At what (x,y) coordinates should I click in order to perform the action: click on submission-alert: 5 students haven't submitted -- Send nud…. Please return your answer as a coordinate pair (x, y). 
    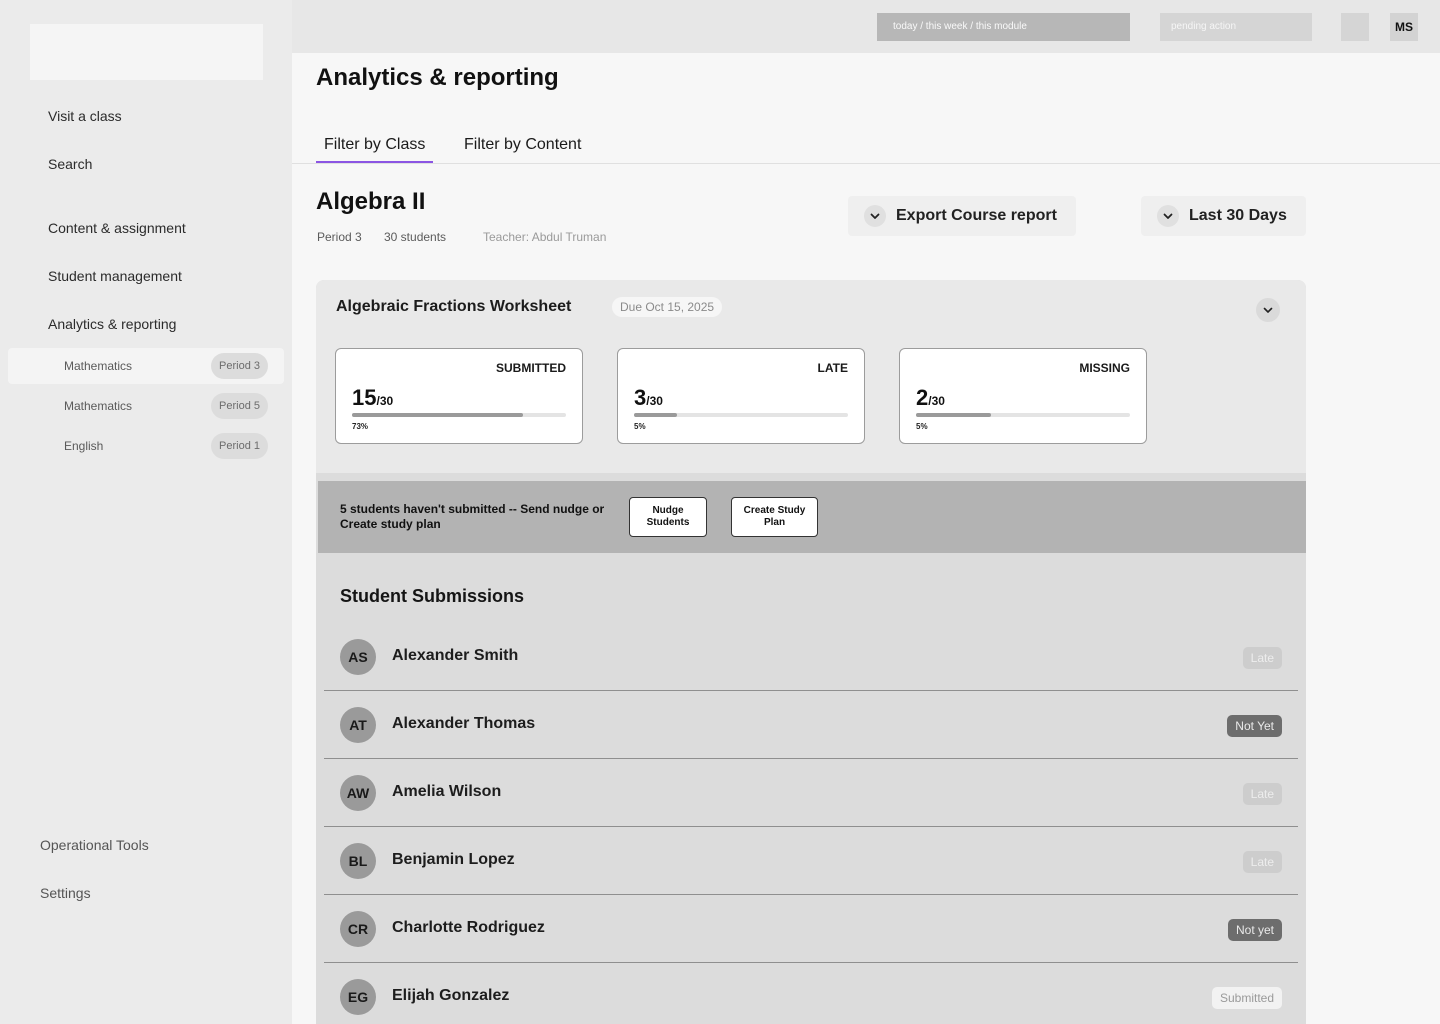
    Looking at the image, I should click on (812, 517).